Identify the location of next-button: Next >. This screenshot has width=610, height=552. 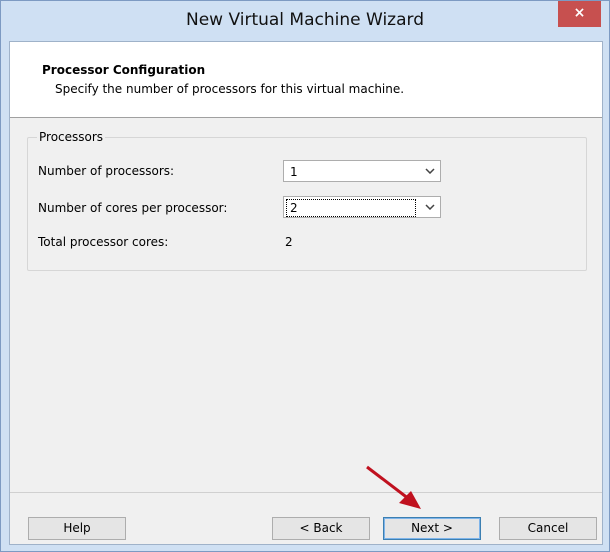
(432, 528).